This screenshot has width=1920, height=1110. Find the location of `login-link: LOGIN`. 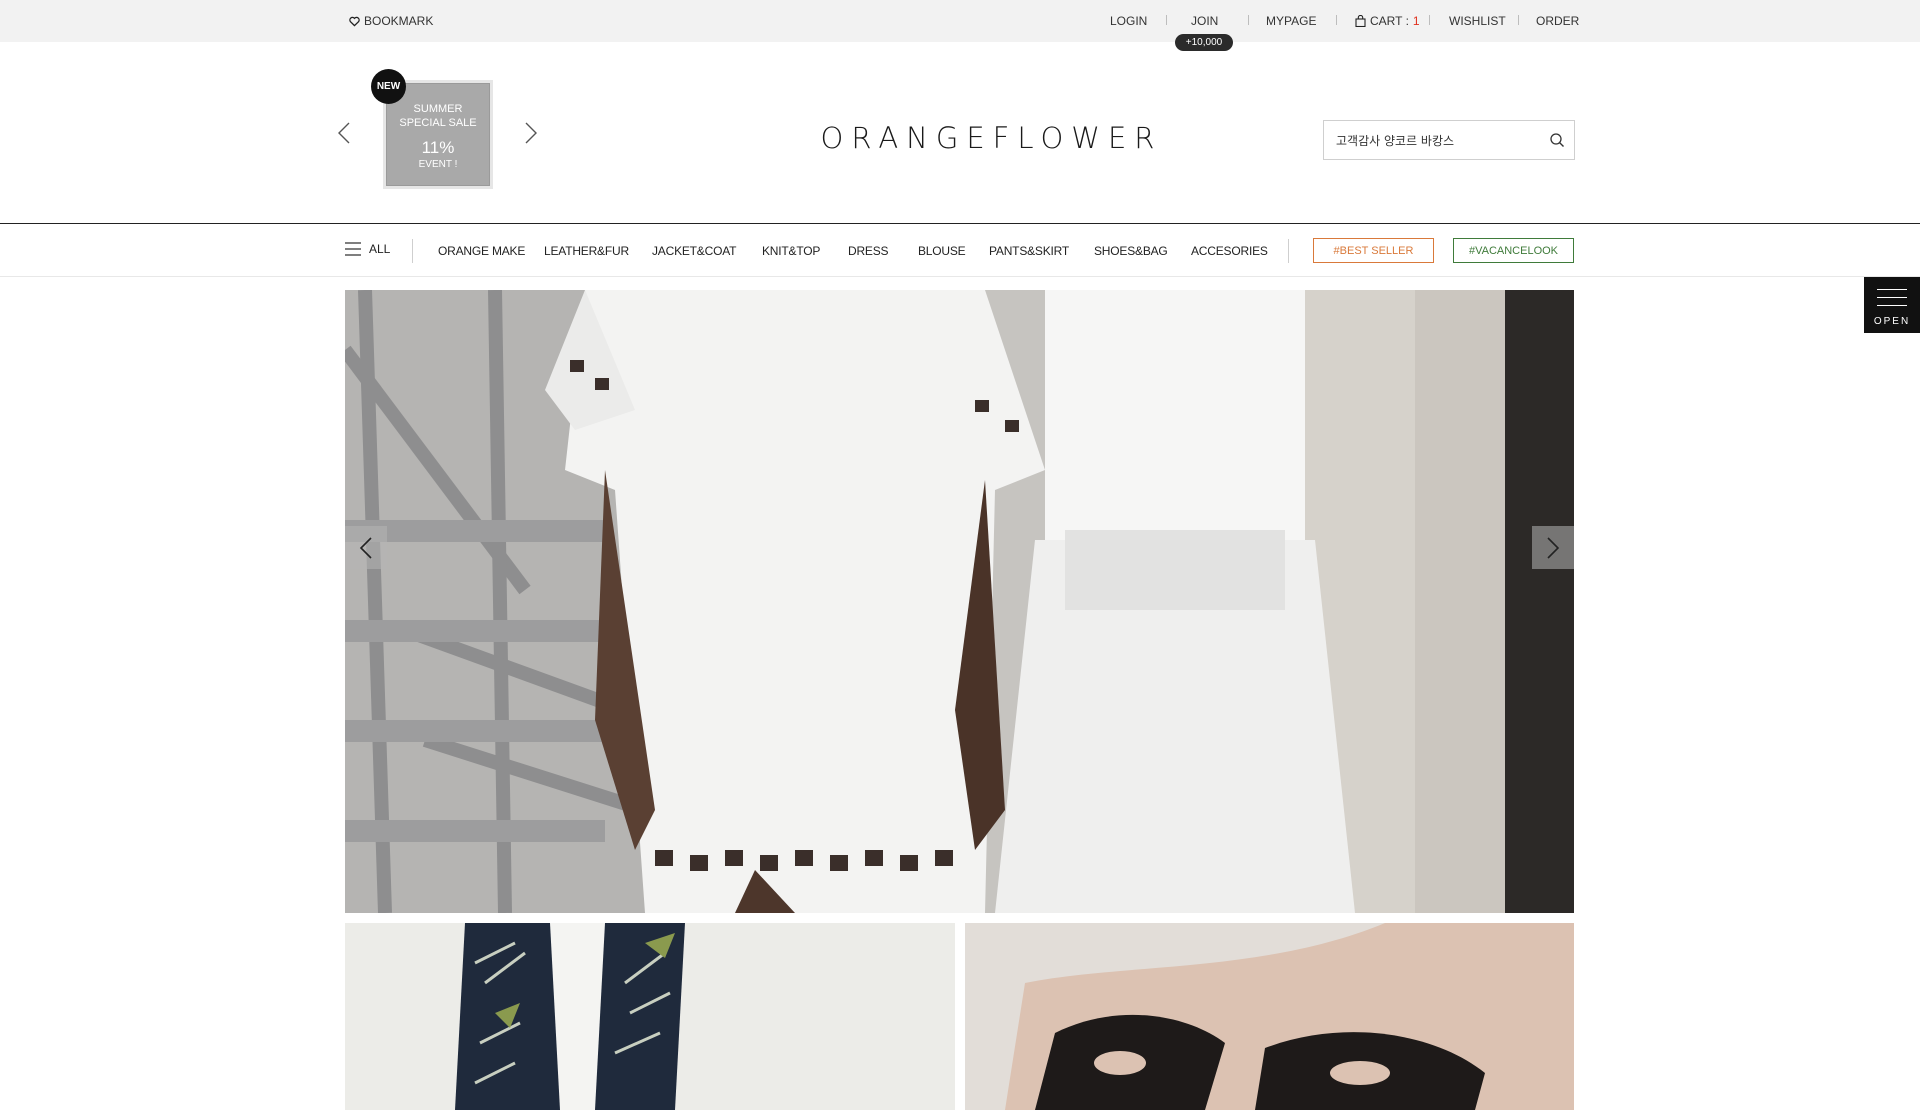

login-link: LOGIN is located at coordinates (1128, 21).